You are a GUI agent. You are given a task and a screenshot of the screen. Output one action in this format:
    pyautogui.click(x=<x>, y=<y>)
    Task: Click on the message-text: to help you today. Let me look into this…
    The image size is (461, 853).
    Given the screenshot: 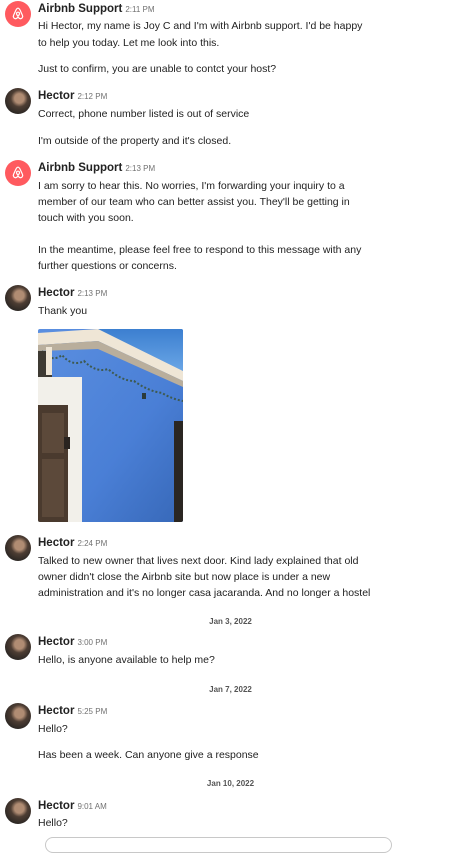 What is the action you would take?
    pyautogui.click(x=129, y=43)
    